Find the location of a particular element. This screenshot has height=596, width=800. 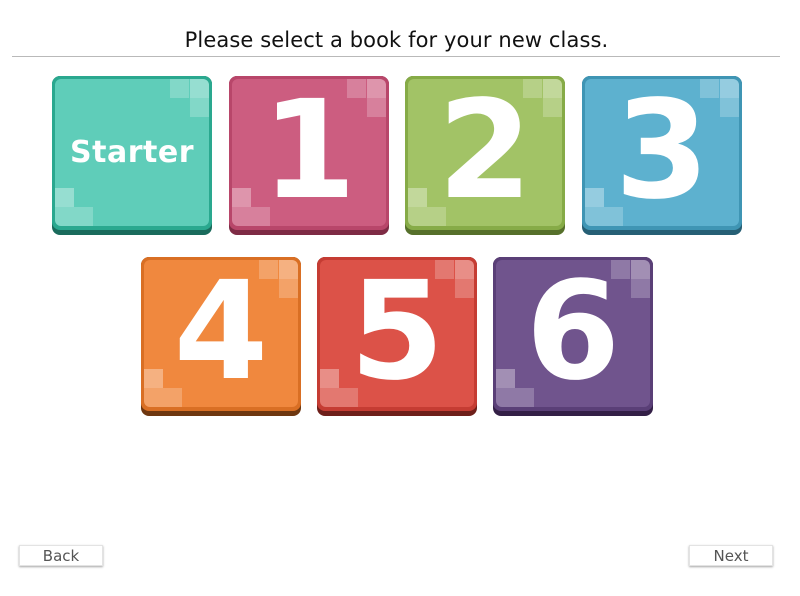

tile-face: 4 is located at coordinates (221, 333).